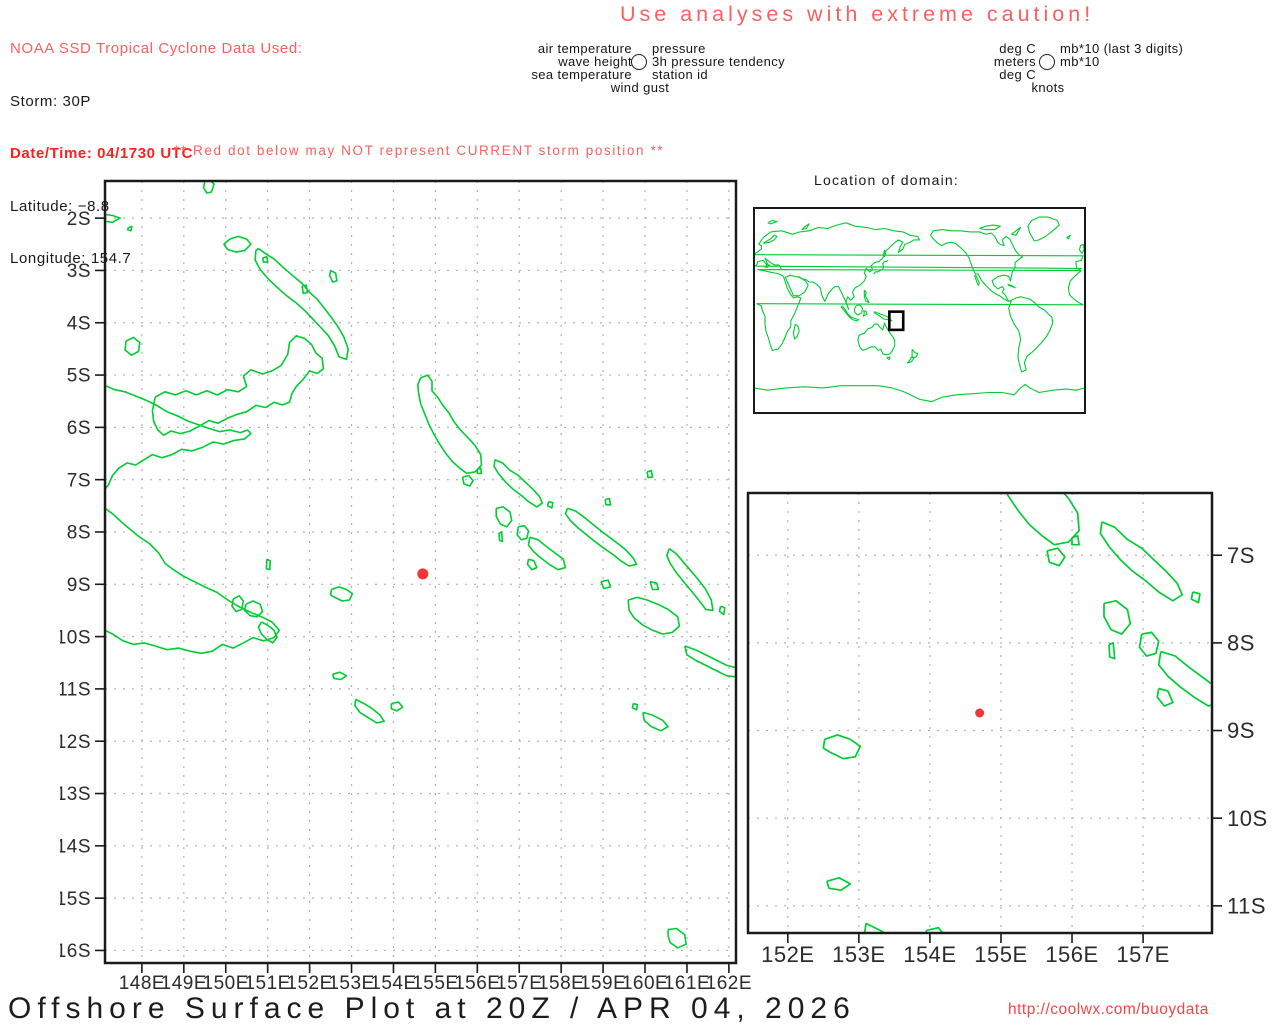 The image size is (1280, 1026). What do you see at coordinates (1246, 906) in the screenshot?
I see `tick-label-lat: 11S` at bounding box center [1246, 906].